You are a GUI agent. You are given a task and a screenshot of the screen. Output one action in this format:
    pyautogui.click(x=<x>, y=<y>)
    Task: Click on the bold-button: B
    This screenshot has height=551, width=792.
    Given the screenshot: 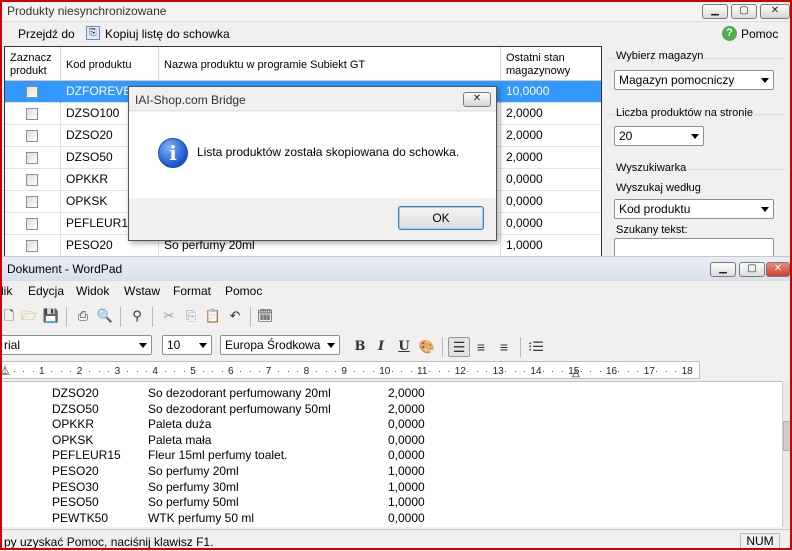 What is the action you would take?
    pyautogui.click(x=360, y=347)
    